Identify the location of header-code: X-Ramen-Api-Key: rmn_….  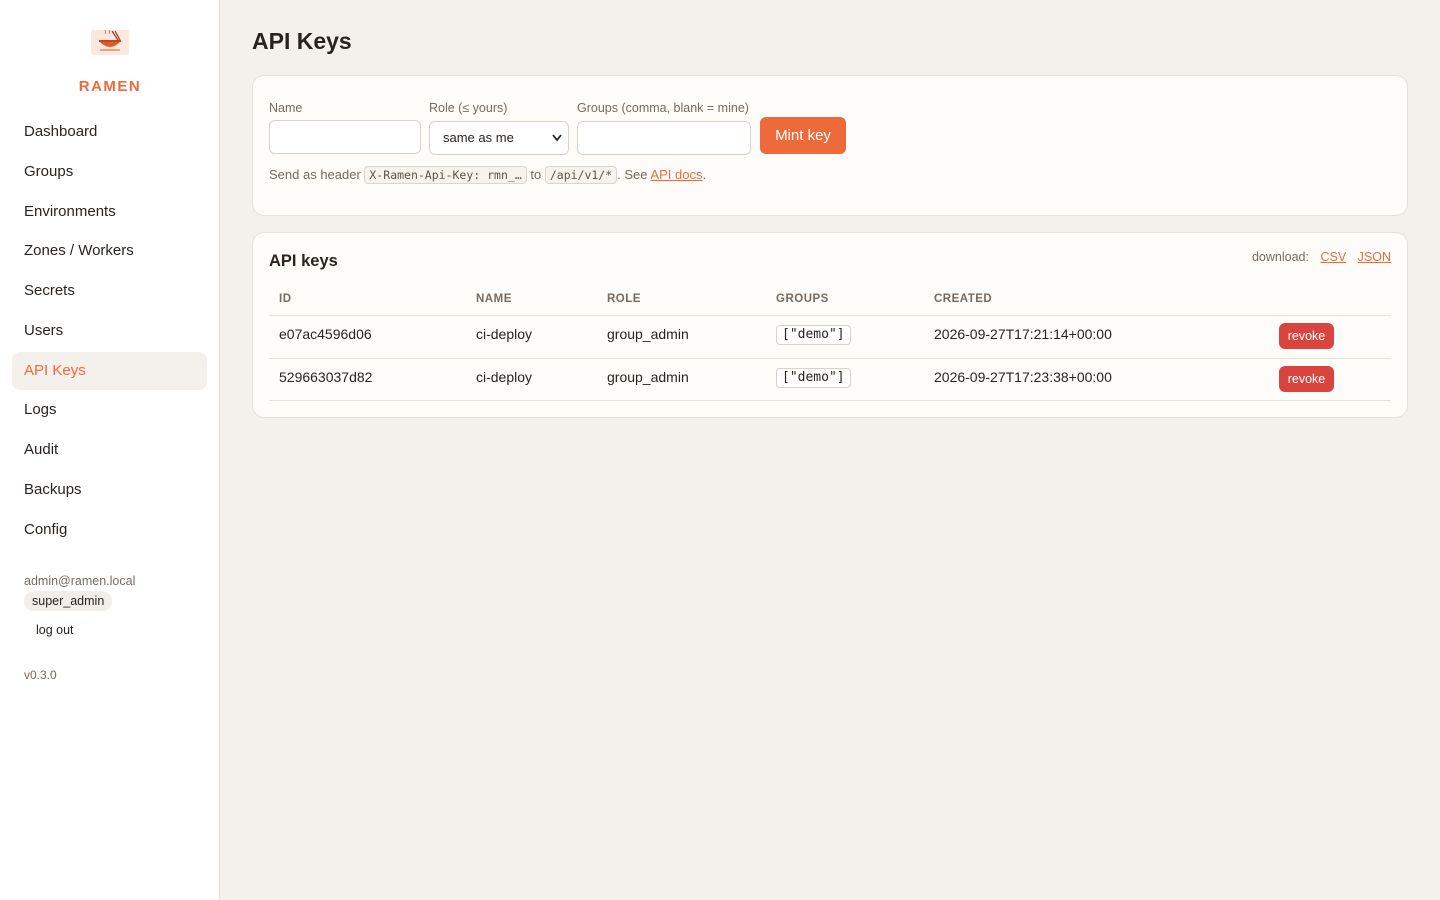
(445, 175).